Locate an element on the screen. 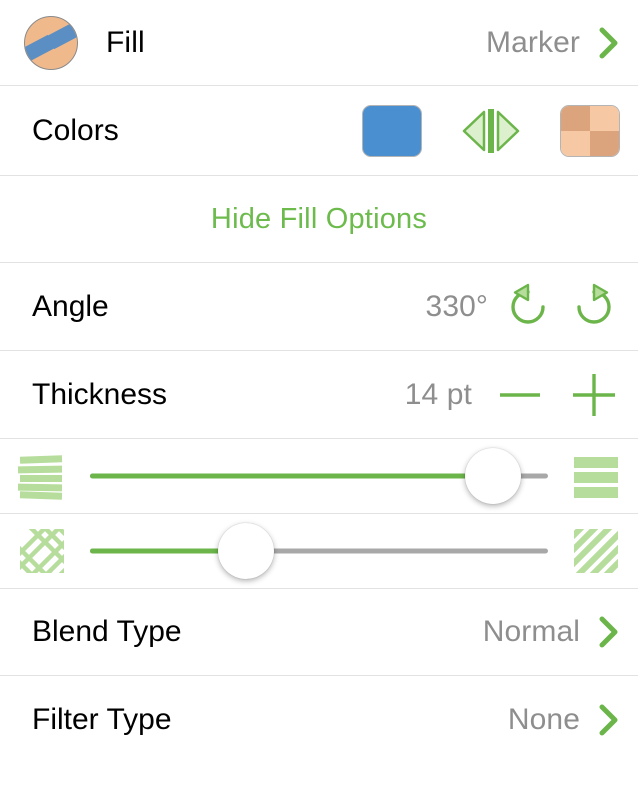 The width and height of the screenshot is (638, 801). blend-type-label: Blend Type is located at coordinates (107, 631).